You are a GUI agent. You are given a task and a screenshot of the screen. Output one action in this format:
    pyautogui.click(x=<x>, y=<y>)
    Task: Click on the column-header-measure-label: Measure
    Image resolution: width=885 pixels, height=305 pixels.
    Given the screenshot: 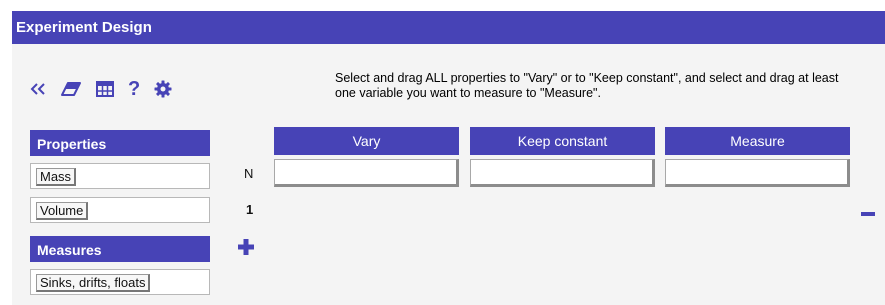 What is the action you would take?
    pyautogui.click(x=757, y=141)
    